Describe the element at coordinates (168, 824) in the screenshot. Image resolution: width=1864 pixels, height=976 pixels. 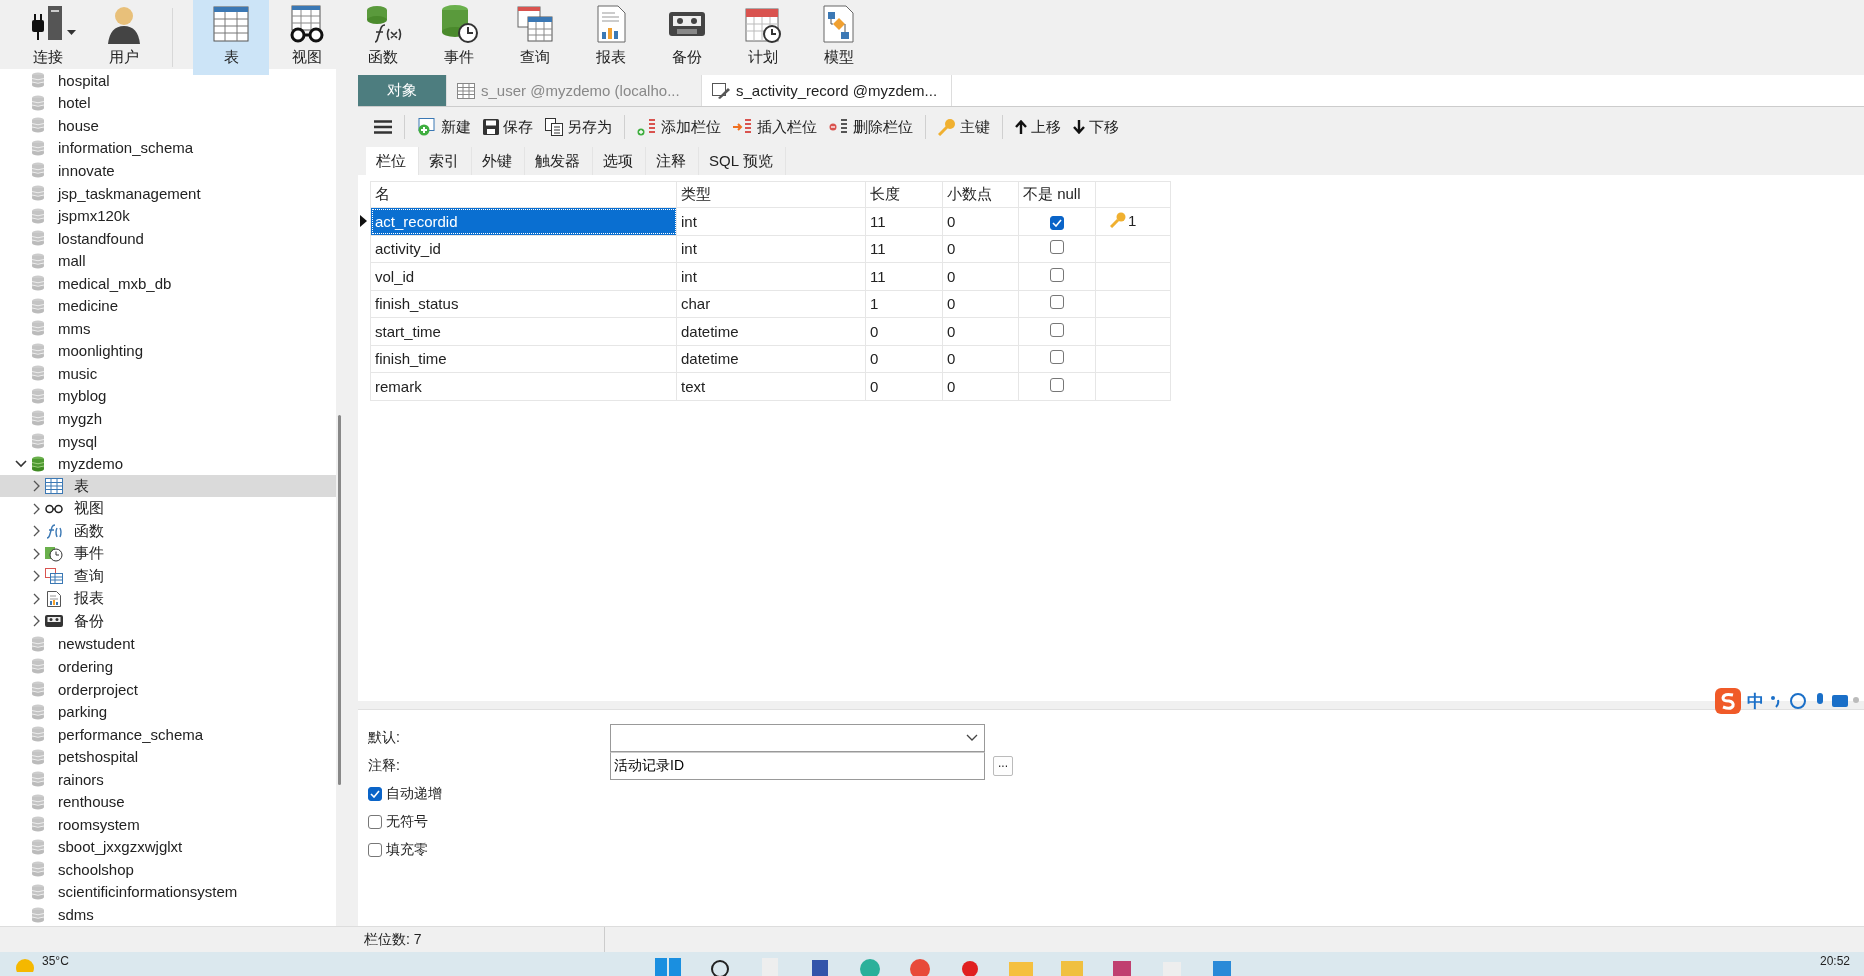
I see `tree-item: roomsystem` at that location.